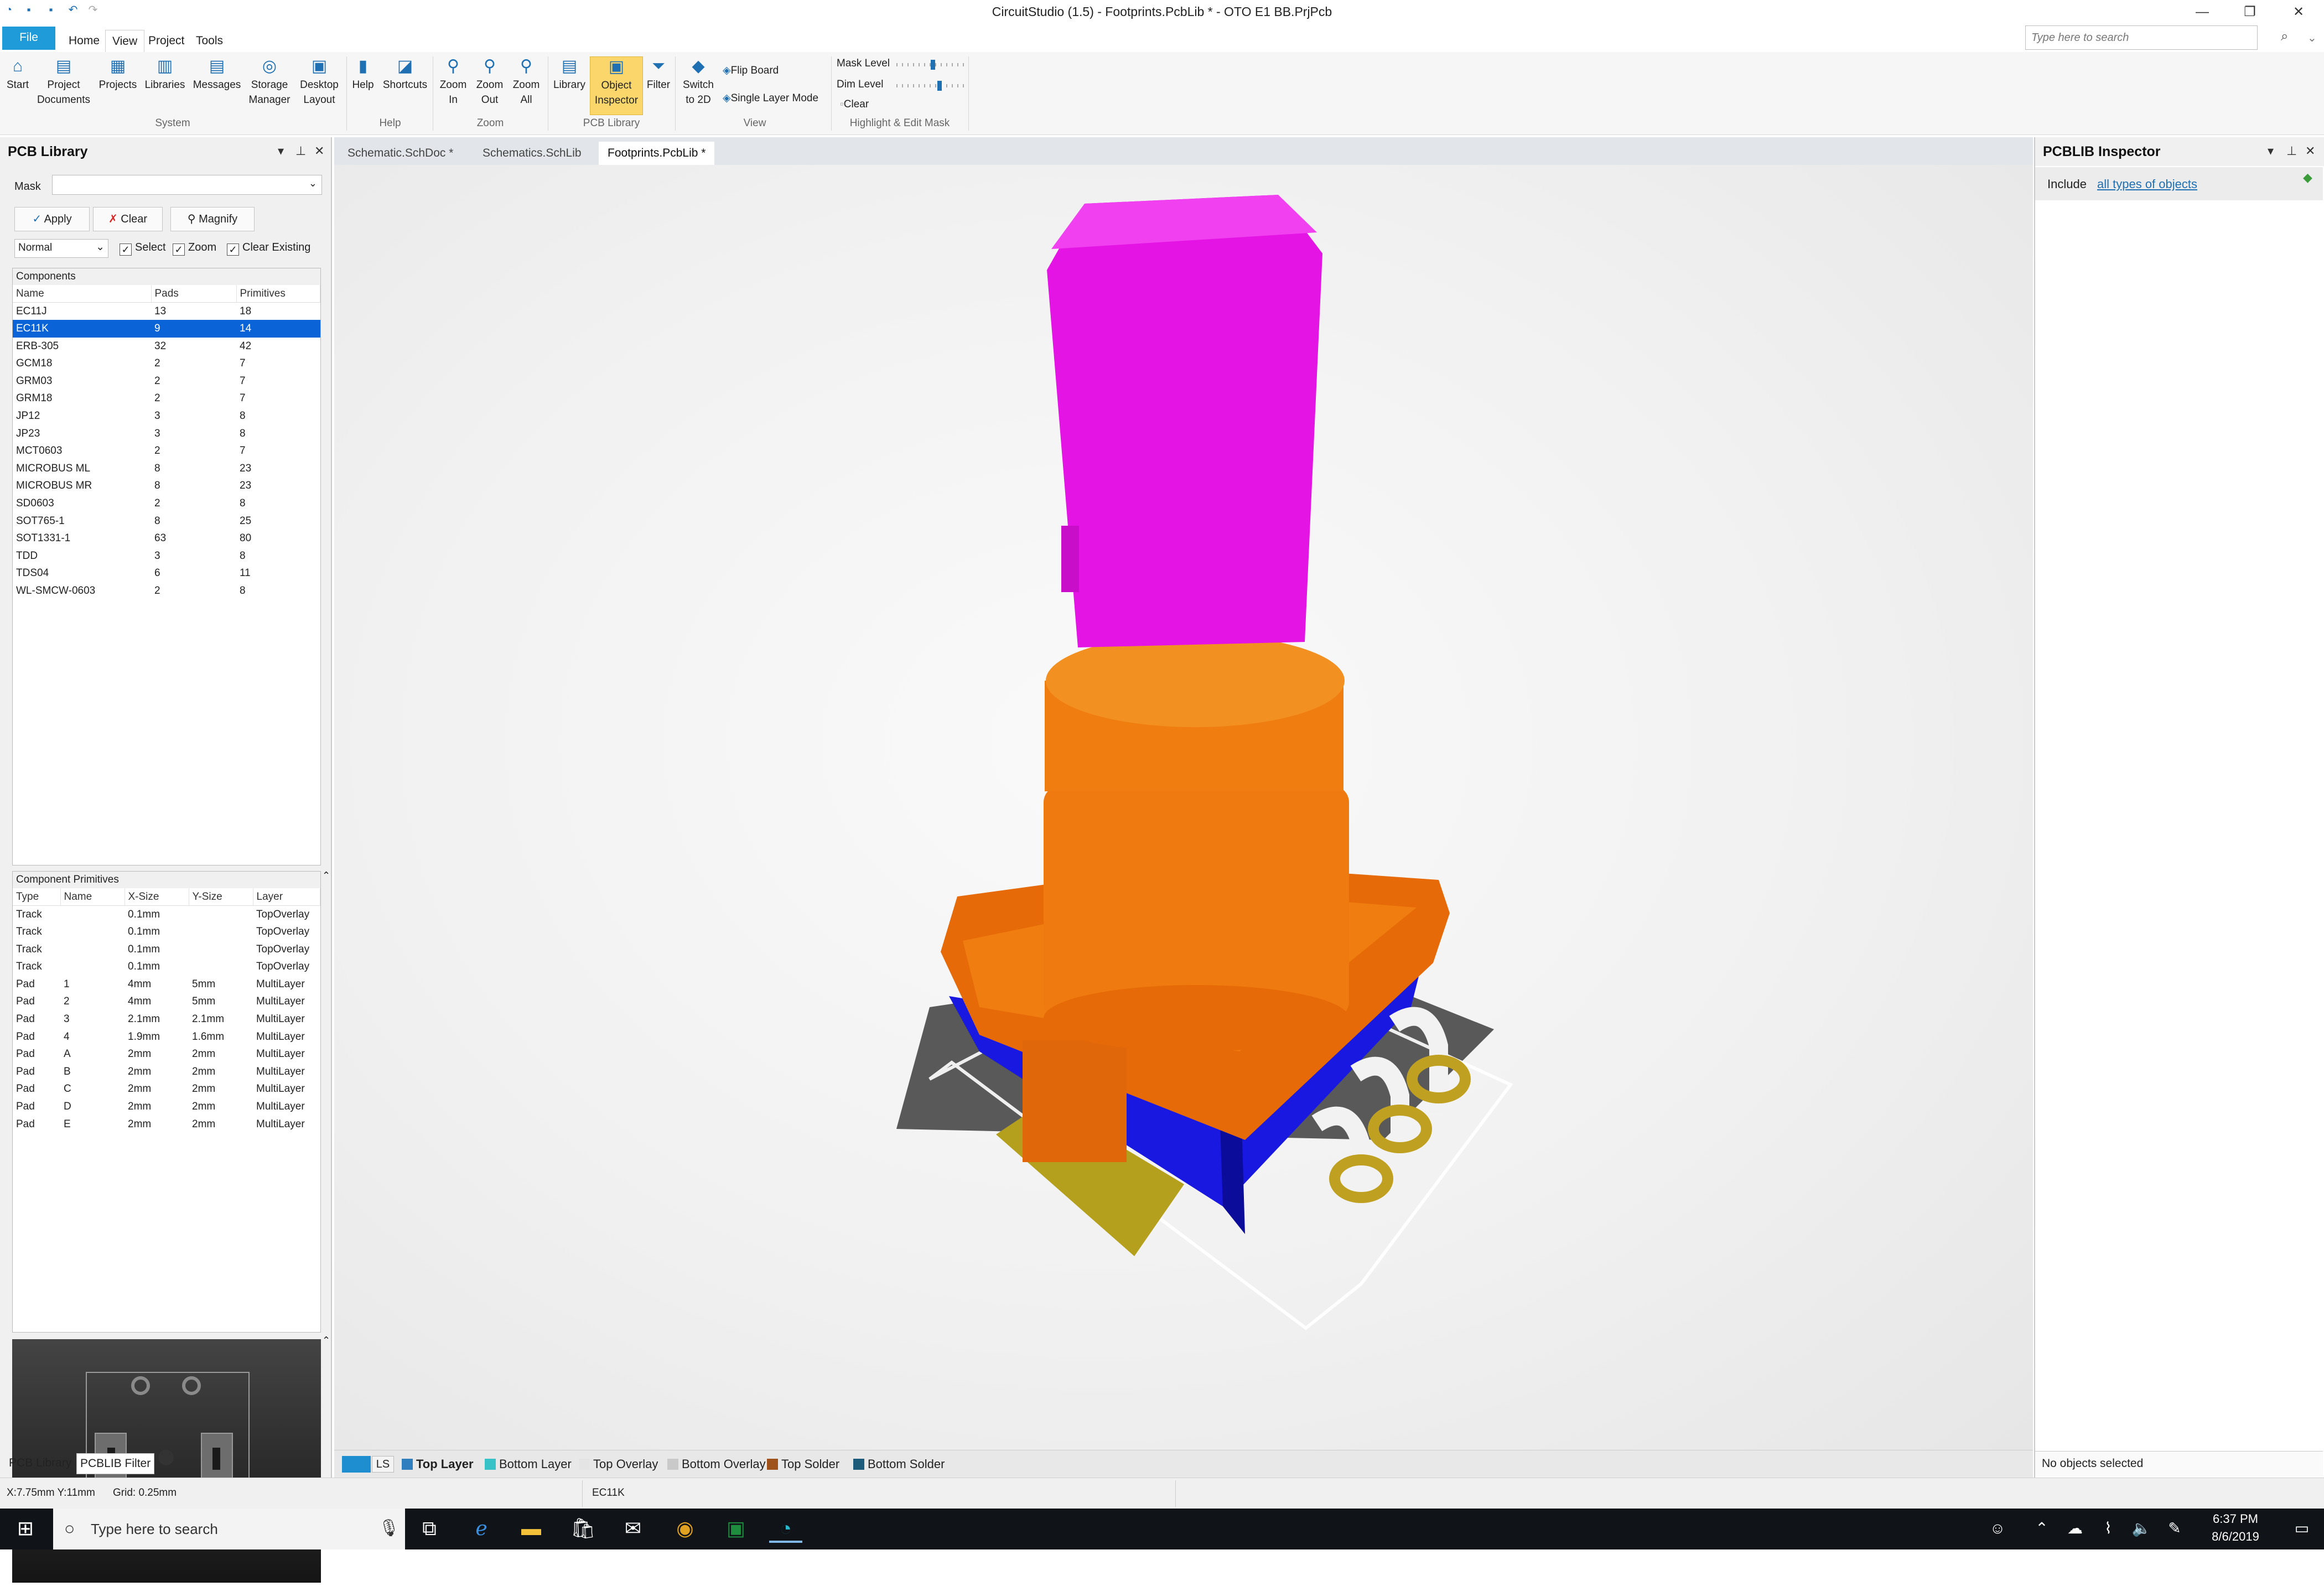 The image size is (2324, 1586). What do you see at coordinates (229, 1529) in the screenshot?
I see `taskbar-search: ○ Type here to search 🎙` at bounding box center [229, 1529].